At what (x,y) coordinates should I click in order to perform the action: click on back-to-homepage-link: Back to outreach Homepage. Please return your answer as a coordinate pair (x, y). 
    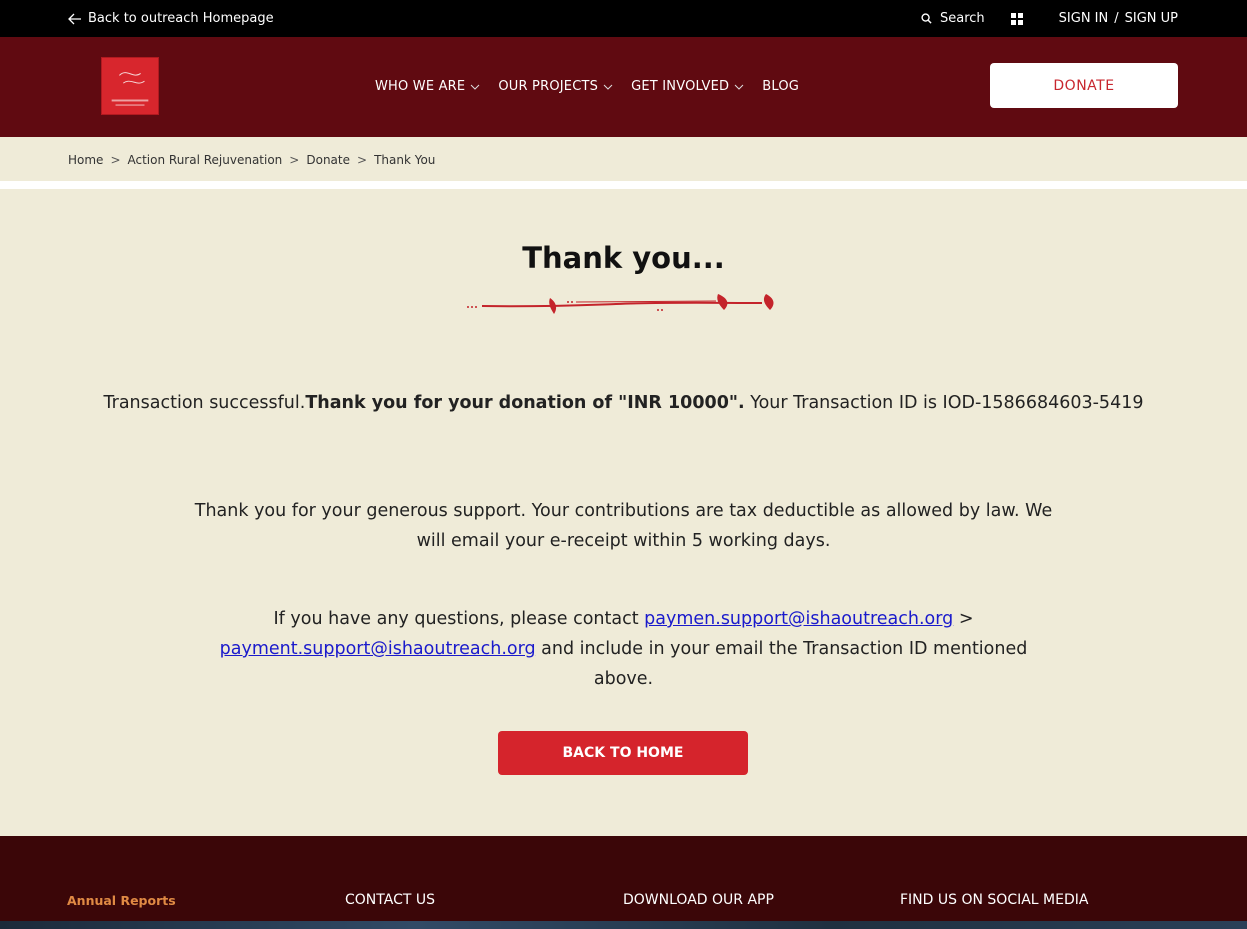
    Looking at the image, I should click on (171, 18).